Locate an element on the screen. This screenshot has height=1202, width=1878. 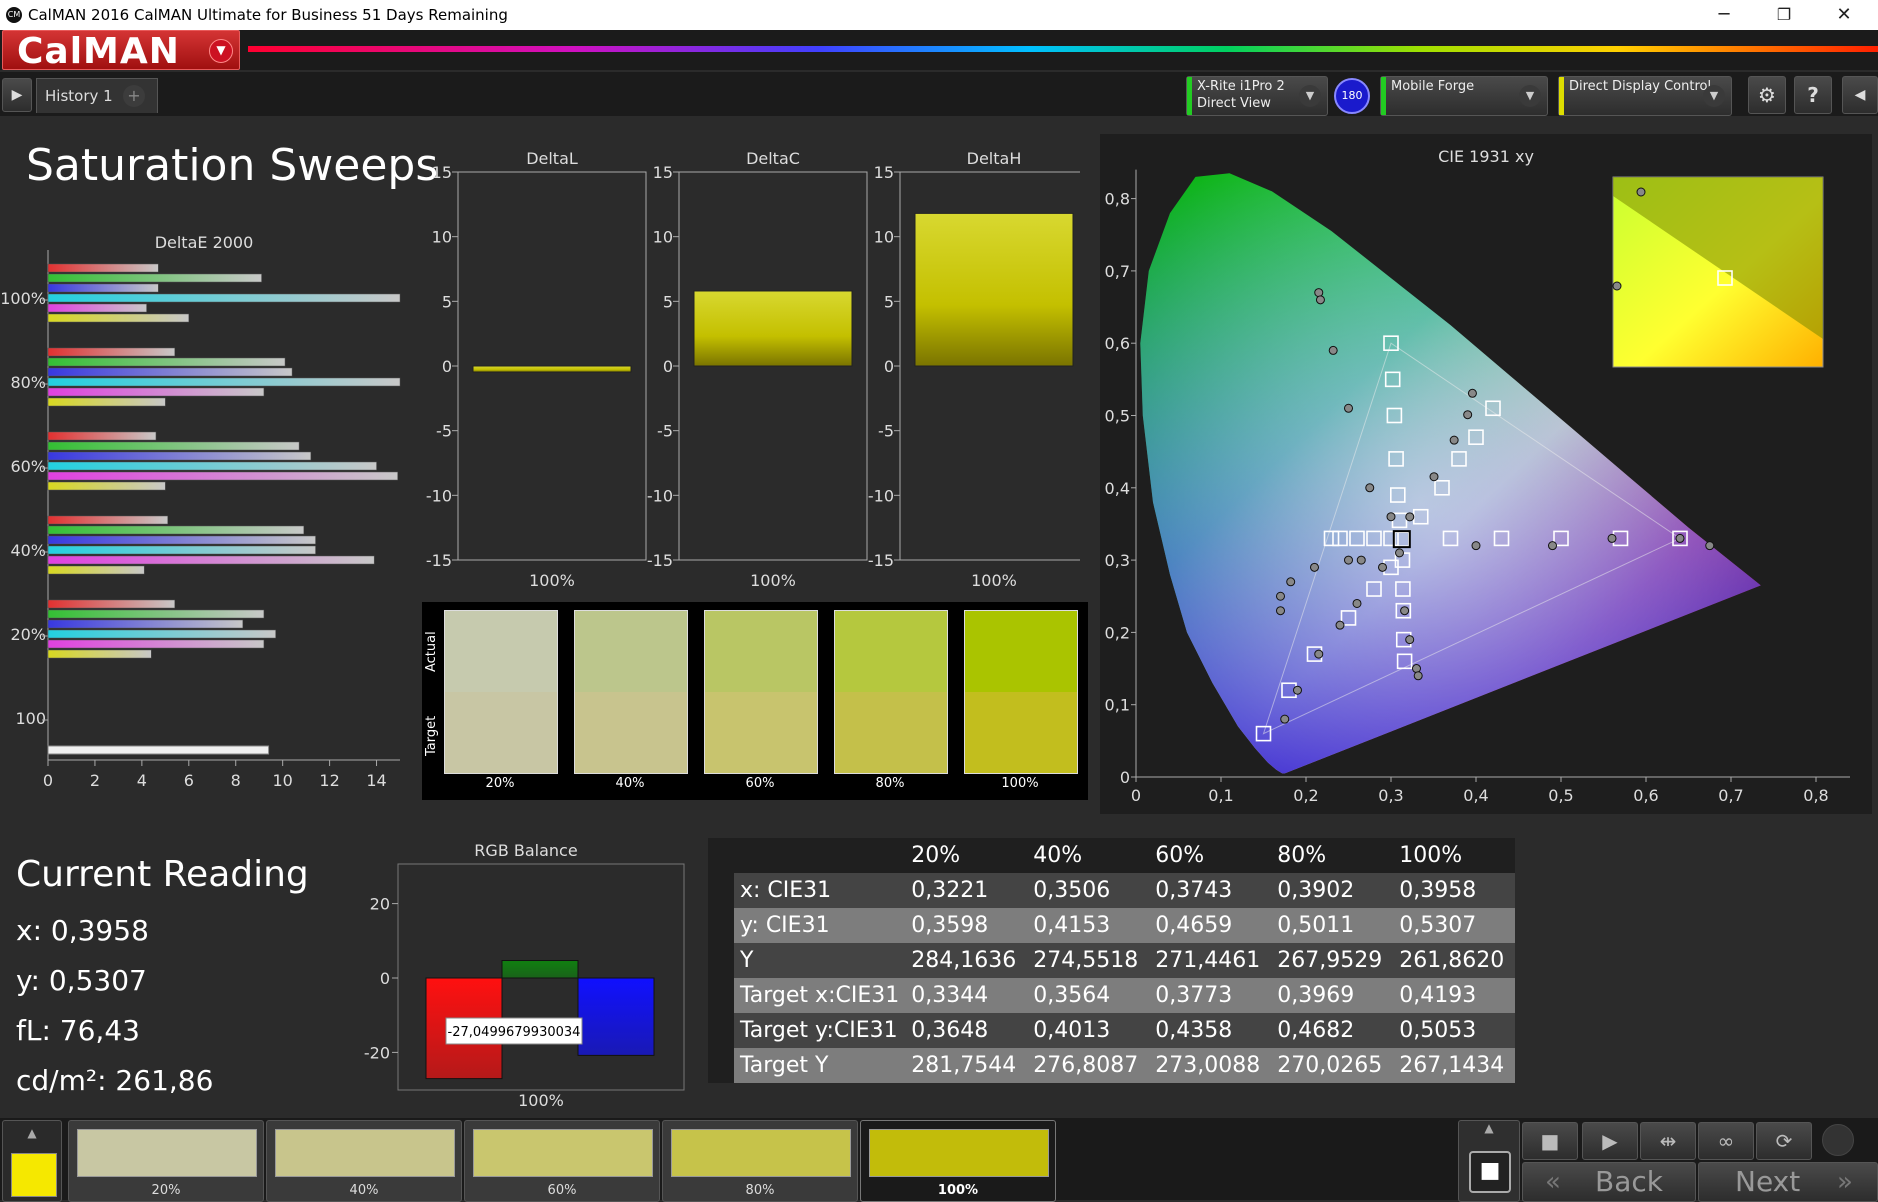
delta-y-tick-label: -5 is located at coordinates (665, 431).